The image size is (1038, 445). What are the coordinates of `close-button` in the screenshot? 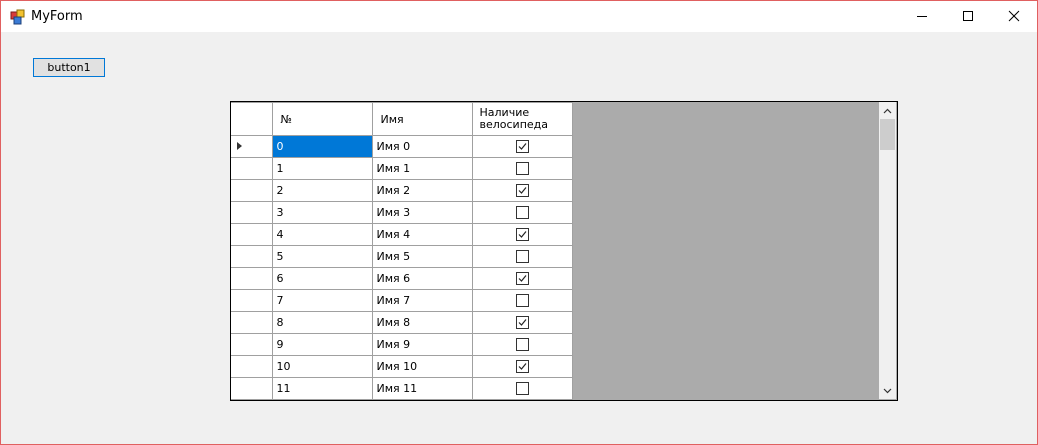 It's located at (1014, 16).